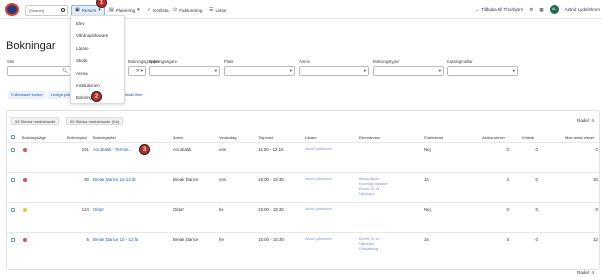  Describe the element at coordinates (96, 96) in the screenshot. I see `step-marker-2: 2` at that location.